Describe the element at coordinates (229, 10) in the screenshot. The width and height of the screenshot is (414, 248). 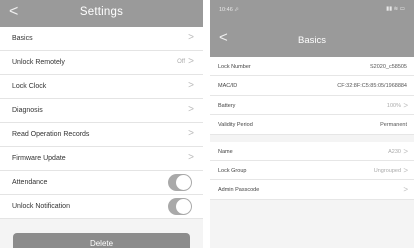
I see `status-time: 10:46 ⬀` at that location.